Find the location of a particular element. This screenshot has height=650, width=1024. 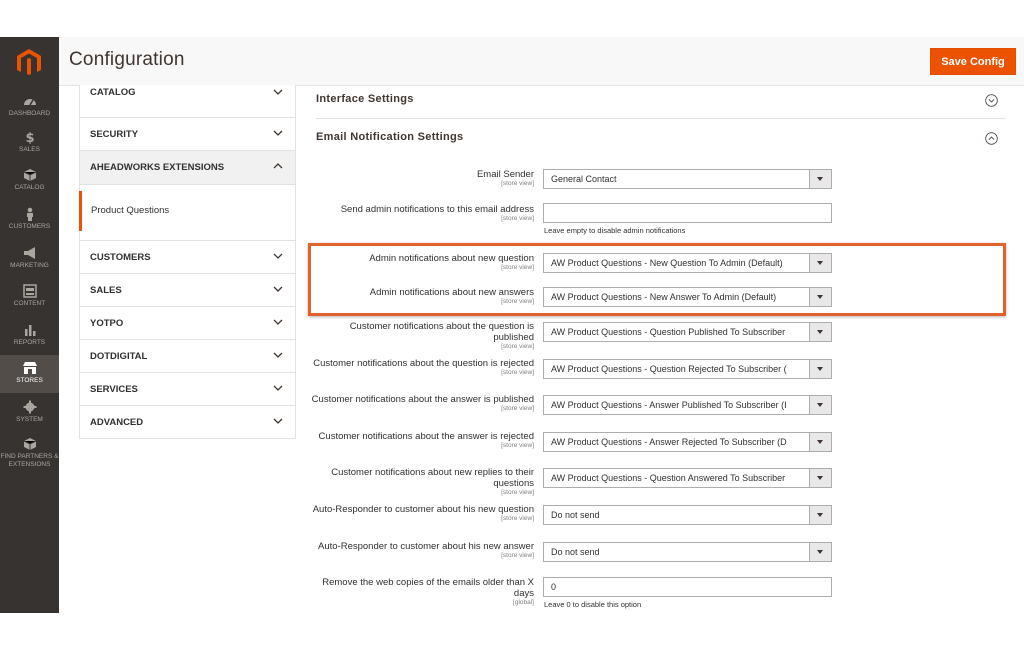

admin-email-input is located at coordinates (687, 213).